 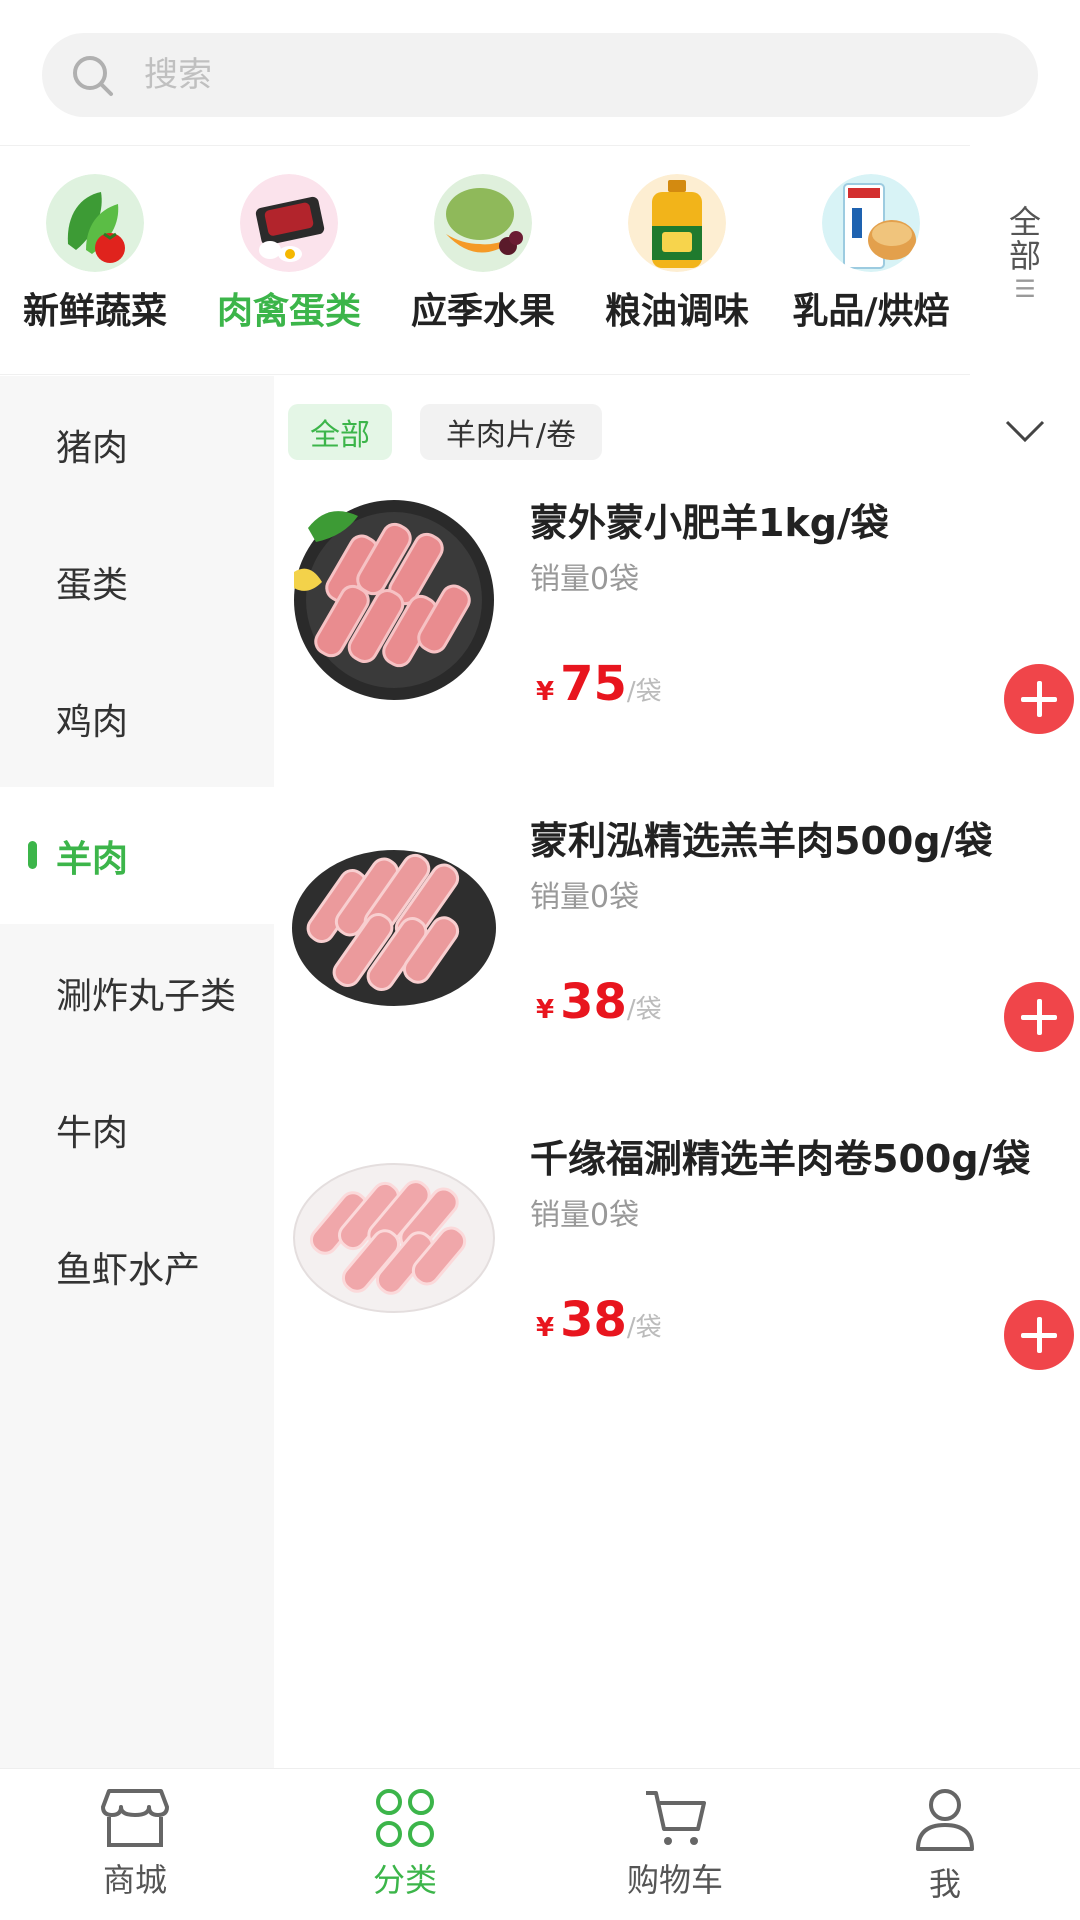 What do you see at coordinates (871, 223) in the screenshot?
I see `dairy-bakery-icon` at bounding box center [871, 223].